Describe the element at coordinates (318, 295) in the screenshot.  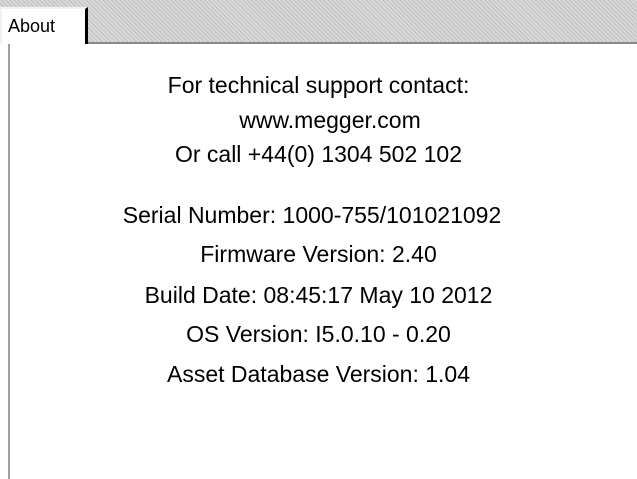
I see `build-date: Build Date: 08:45:17 May 10 2012` at that location.